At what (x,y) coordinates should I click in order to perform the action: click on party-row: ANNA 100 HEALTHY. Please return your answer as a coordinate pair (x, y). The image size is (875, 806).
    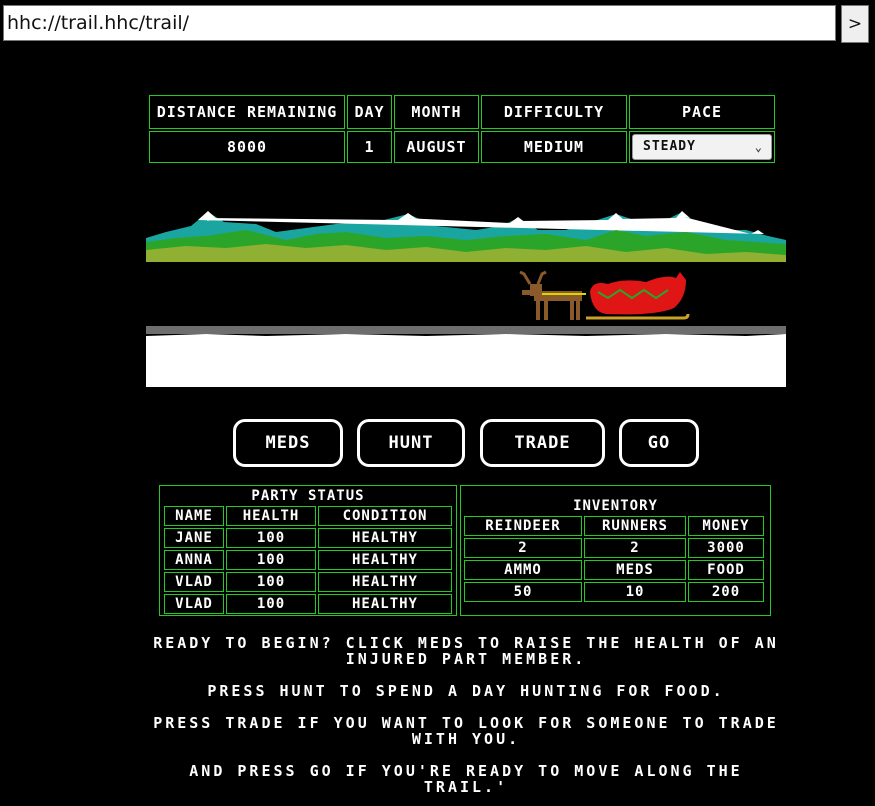
    Looking at the image, I should click on (308, 560).